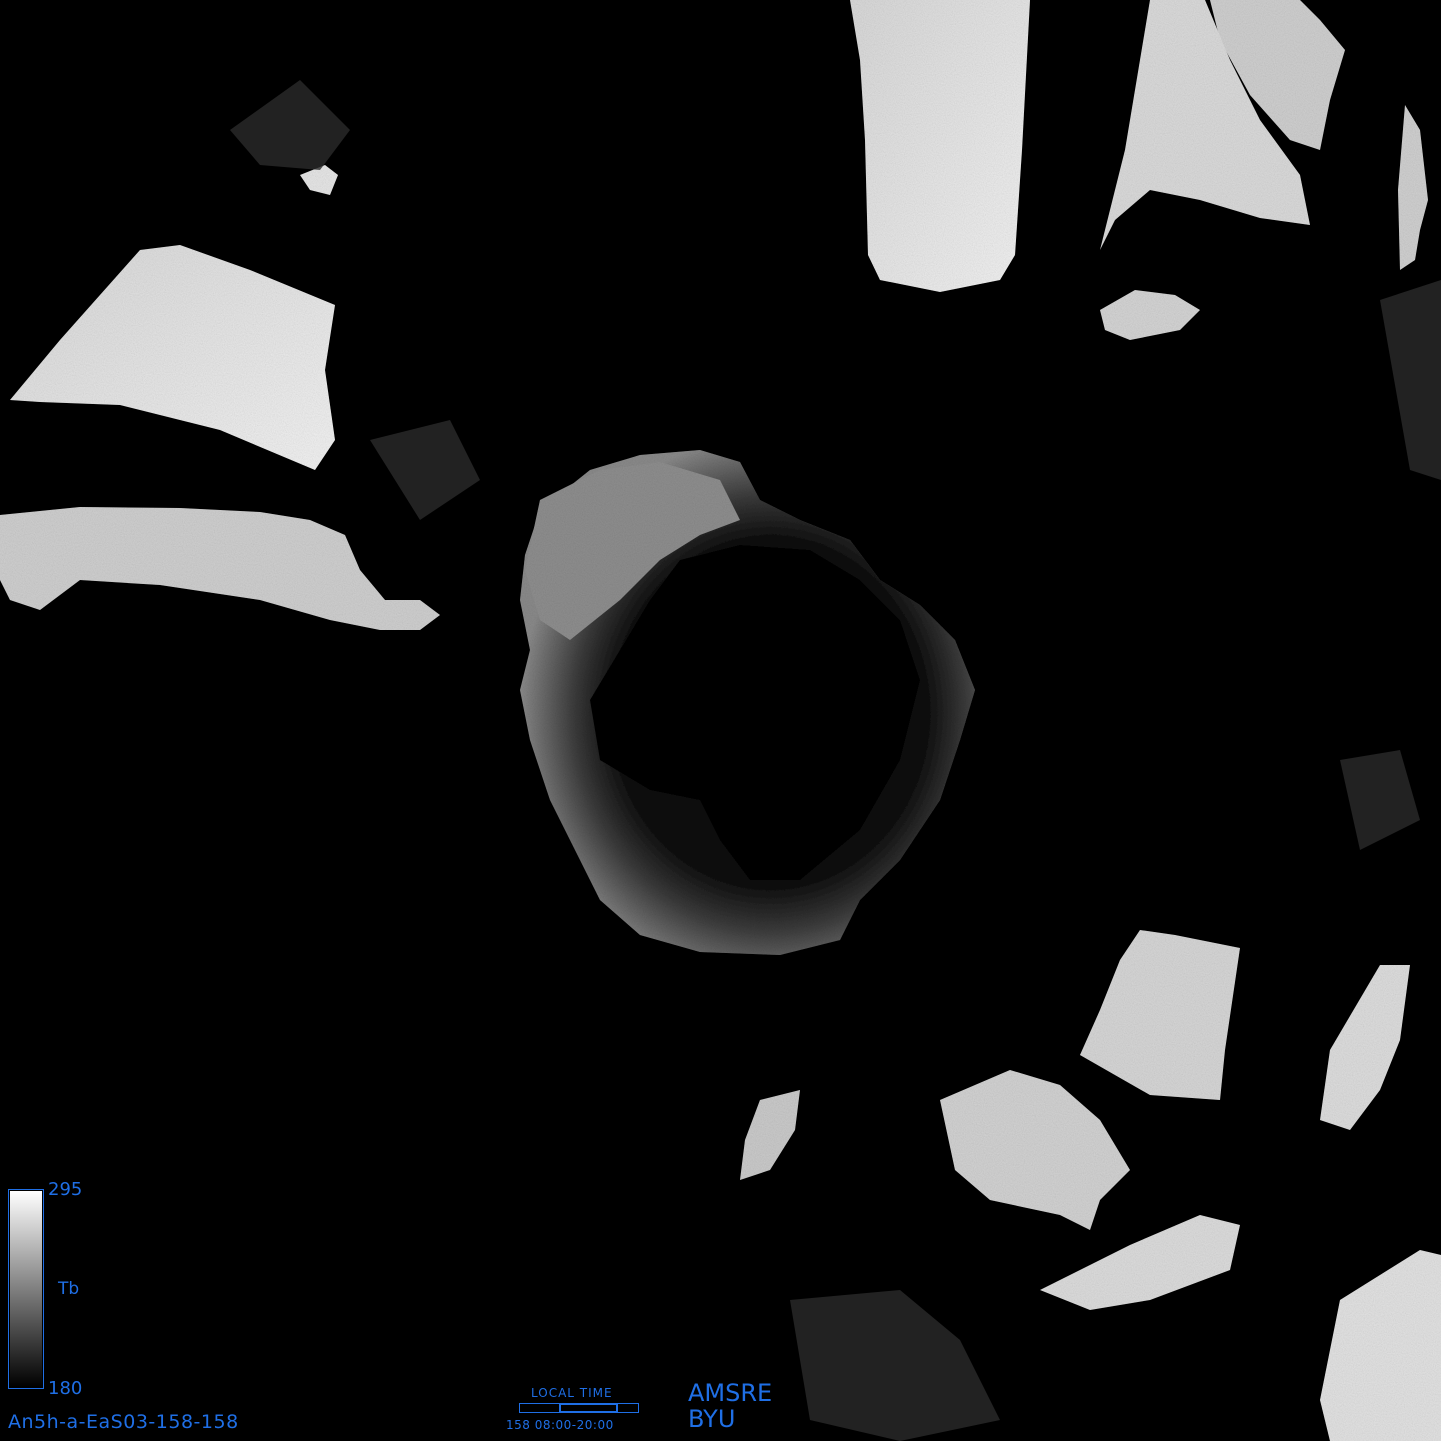 This screenshot has height=1441, width=1441. I want to click on colorbar, so click(26, 1289).